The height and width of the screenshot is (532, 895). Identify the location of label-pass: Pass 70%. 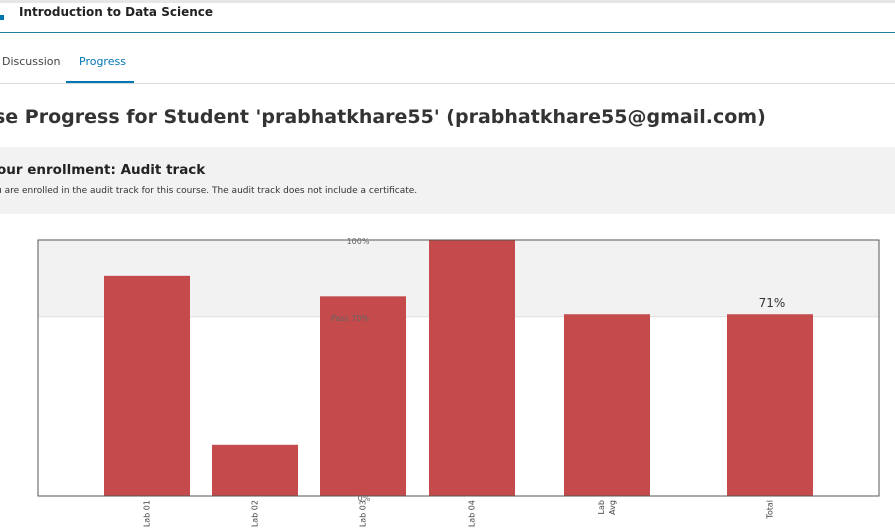
(350, 318).